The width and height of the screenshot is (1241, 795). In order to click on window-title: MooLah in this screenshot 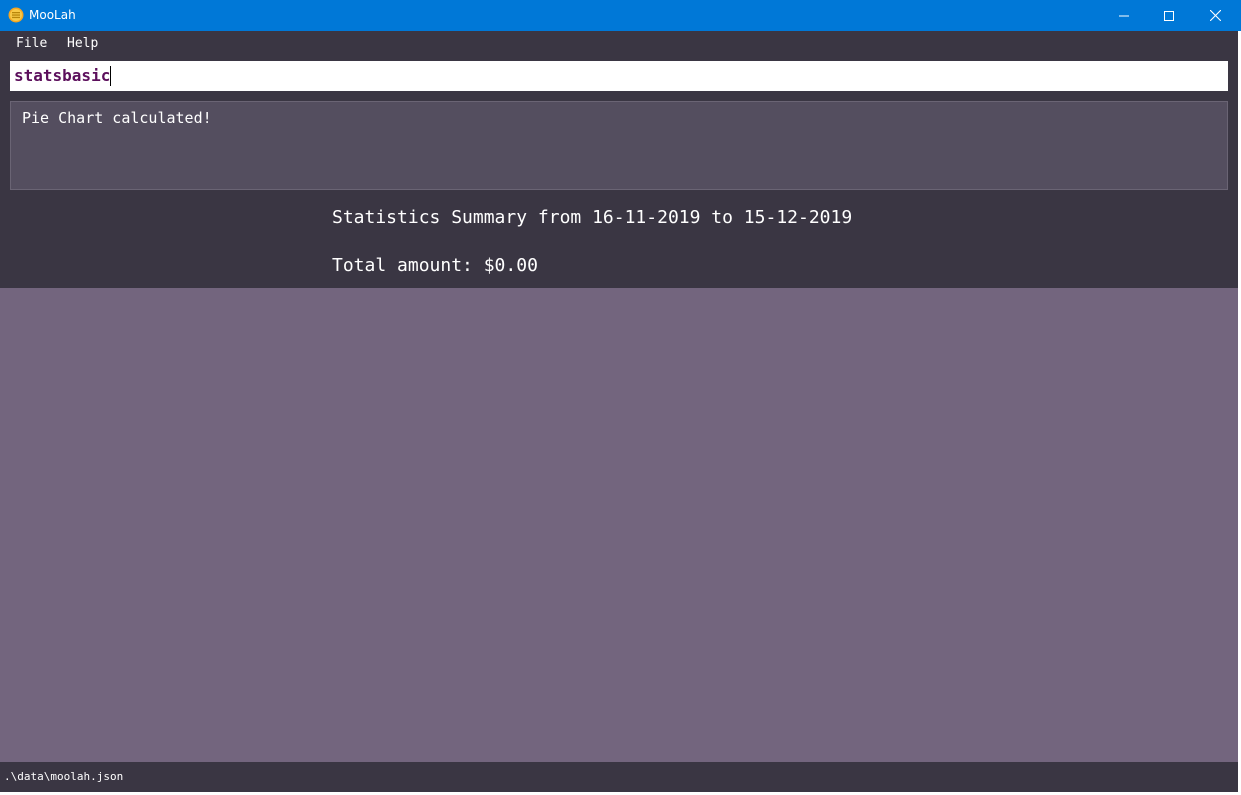, I will do `click(52, 15)`.